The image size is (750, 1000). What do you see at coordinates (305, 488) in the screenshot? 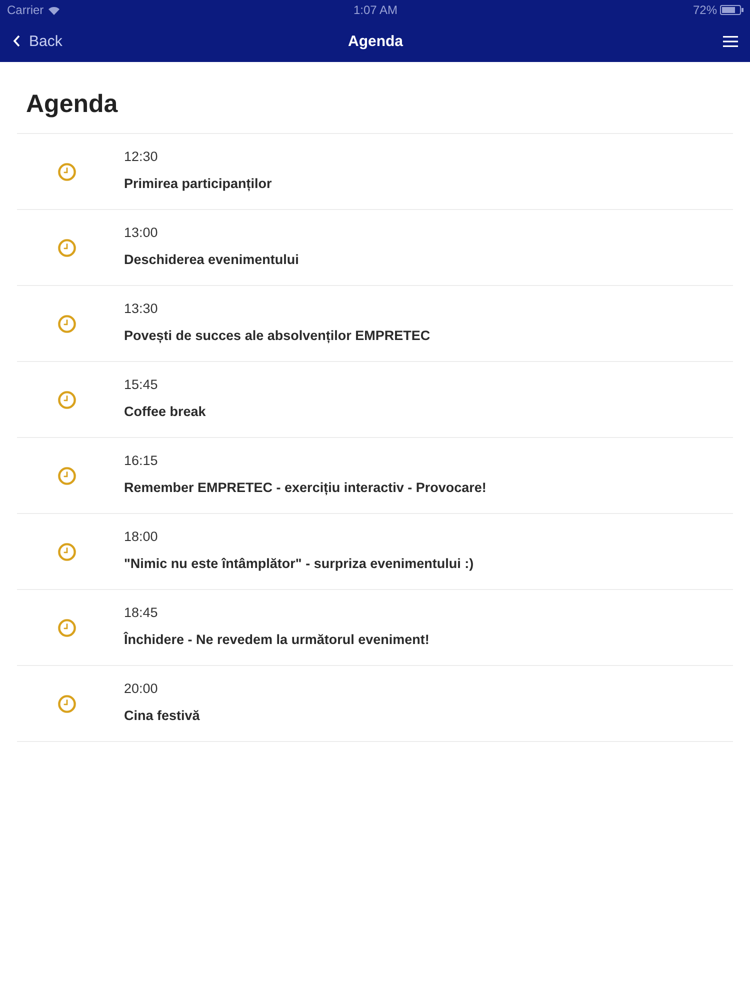
I see `agenda-title: Remember EMPRETEC - exercițiu interactiv - Provocare!` at bounding box center [305, 488].